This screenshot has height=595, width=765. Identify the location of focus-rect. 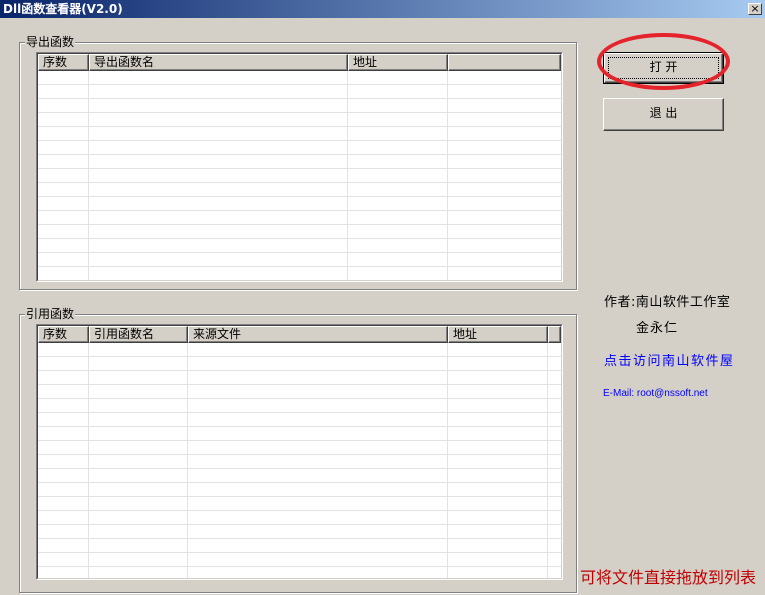
(663, 68).